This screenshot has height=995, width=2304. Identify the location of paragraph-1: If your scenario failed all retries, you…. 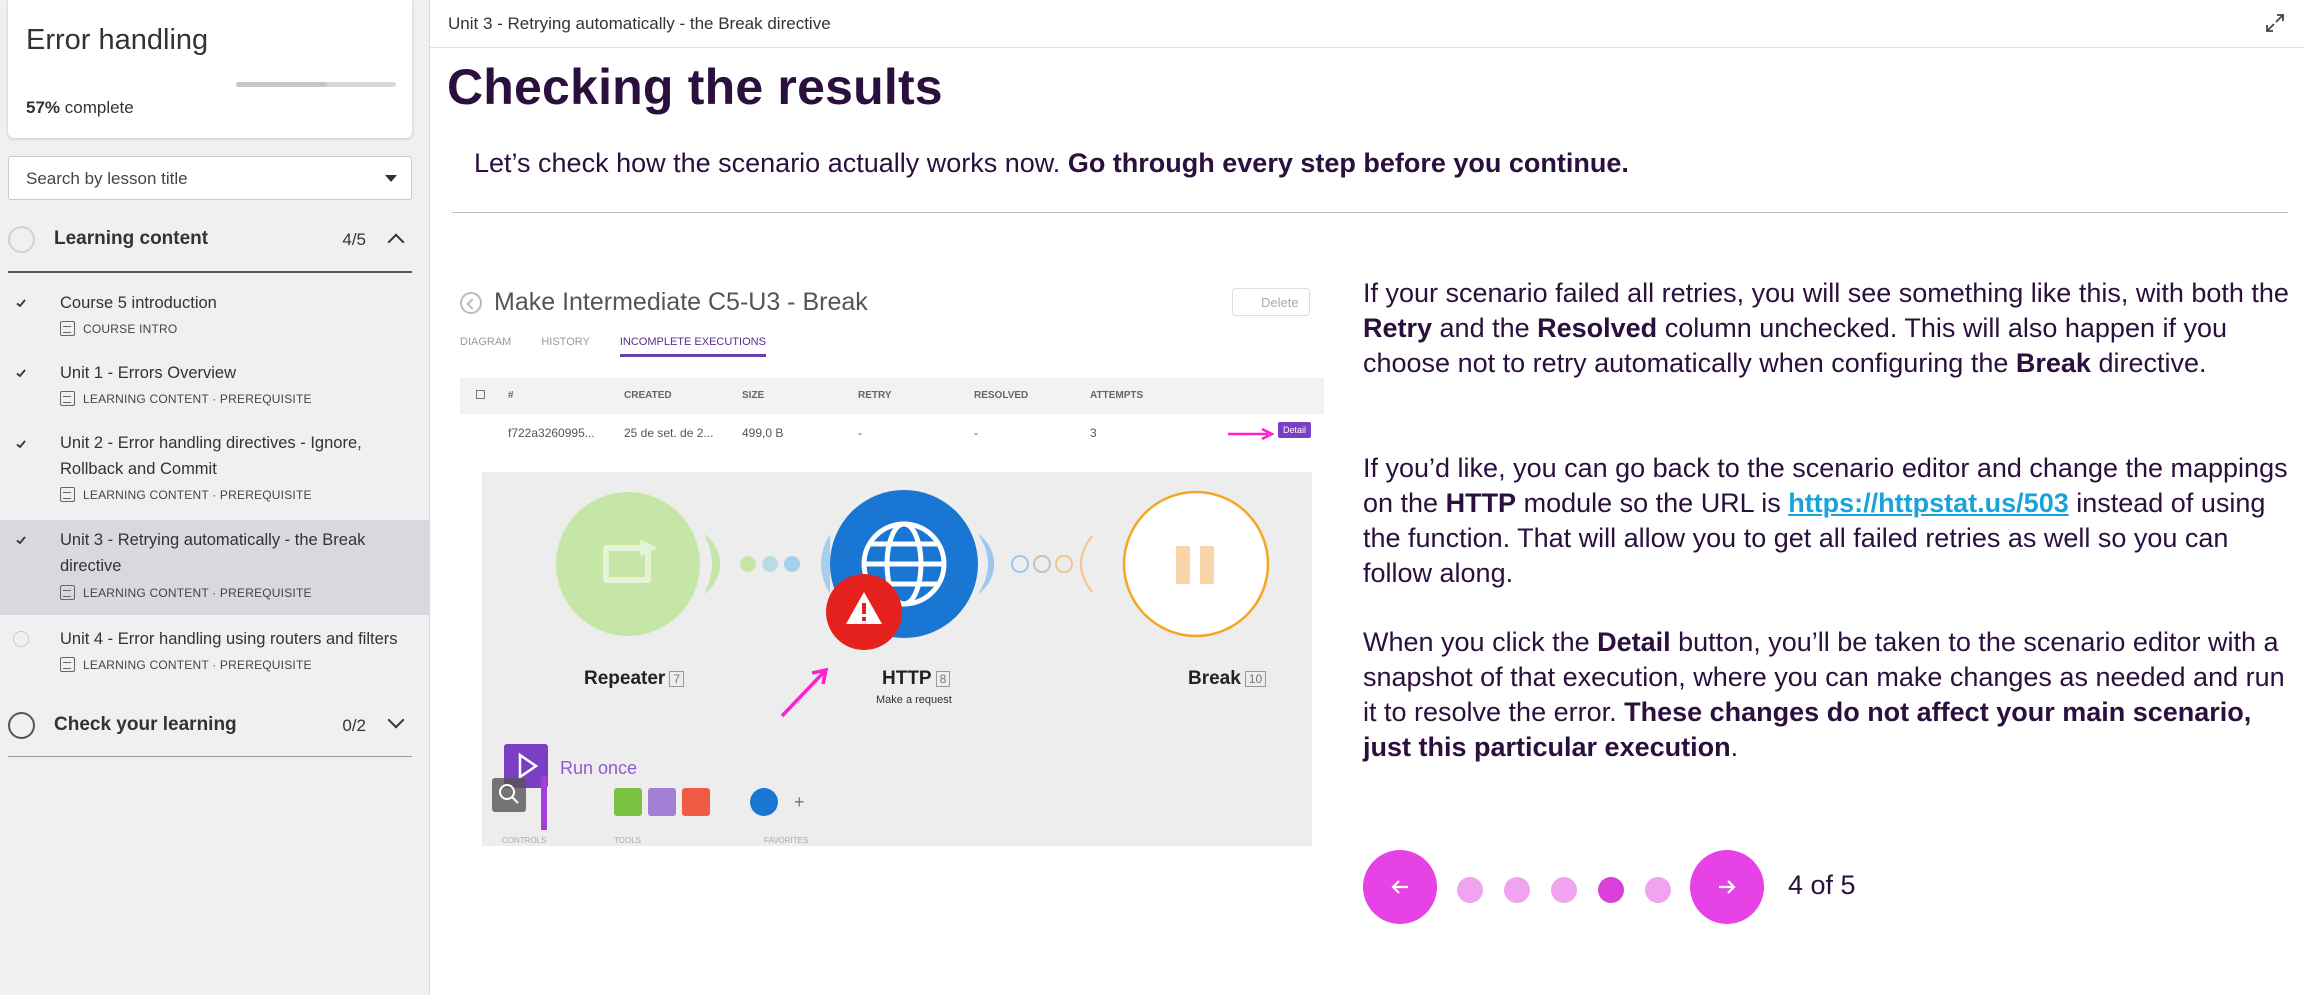
(1830, 328).